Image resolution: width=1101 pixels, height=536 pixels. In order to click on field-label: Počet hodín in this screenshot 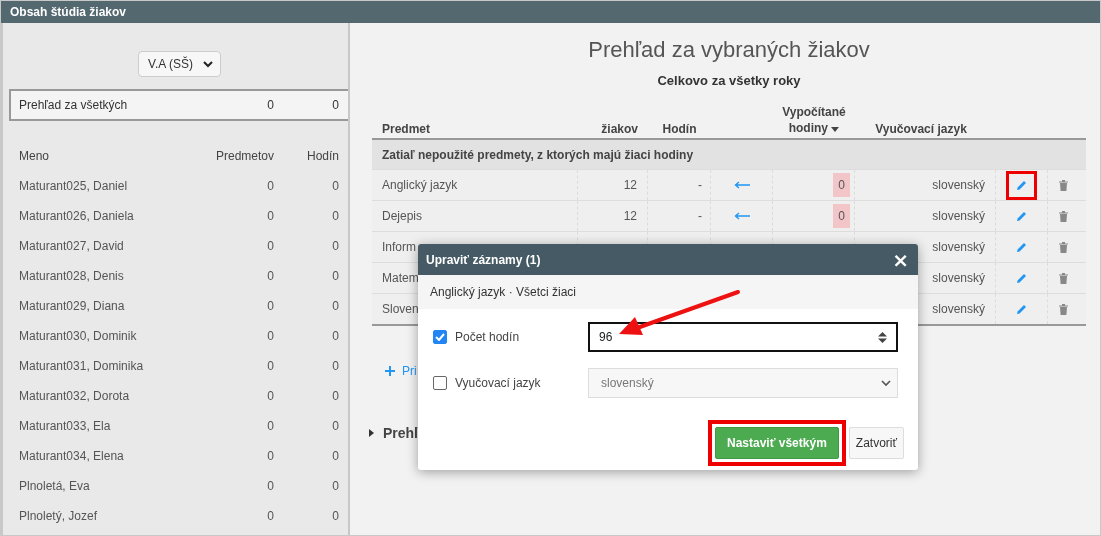, I will do `click(488, 337)`.